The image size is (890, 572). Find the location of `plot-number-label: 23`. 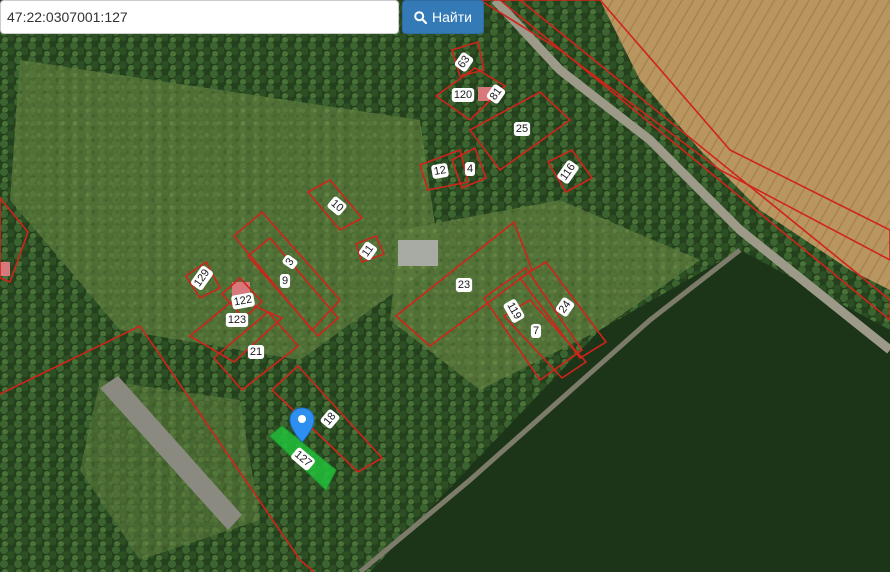

plot-number-label: 23 is located at coordinates (464, 285).